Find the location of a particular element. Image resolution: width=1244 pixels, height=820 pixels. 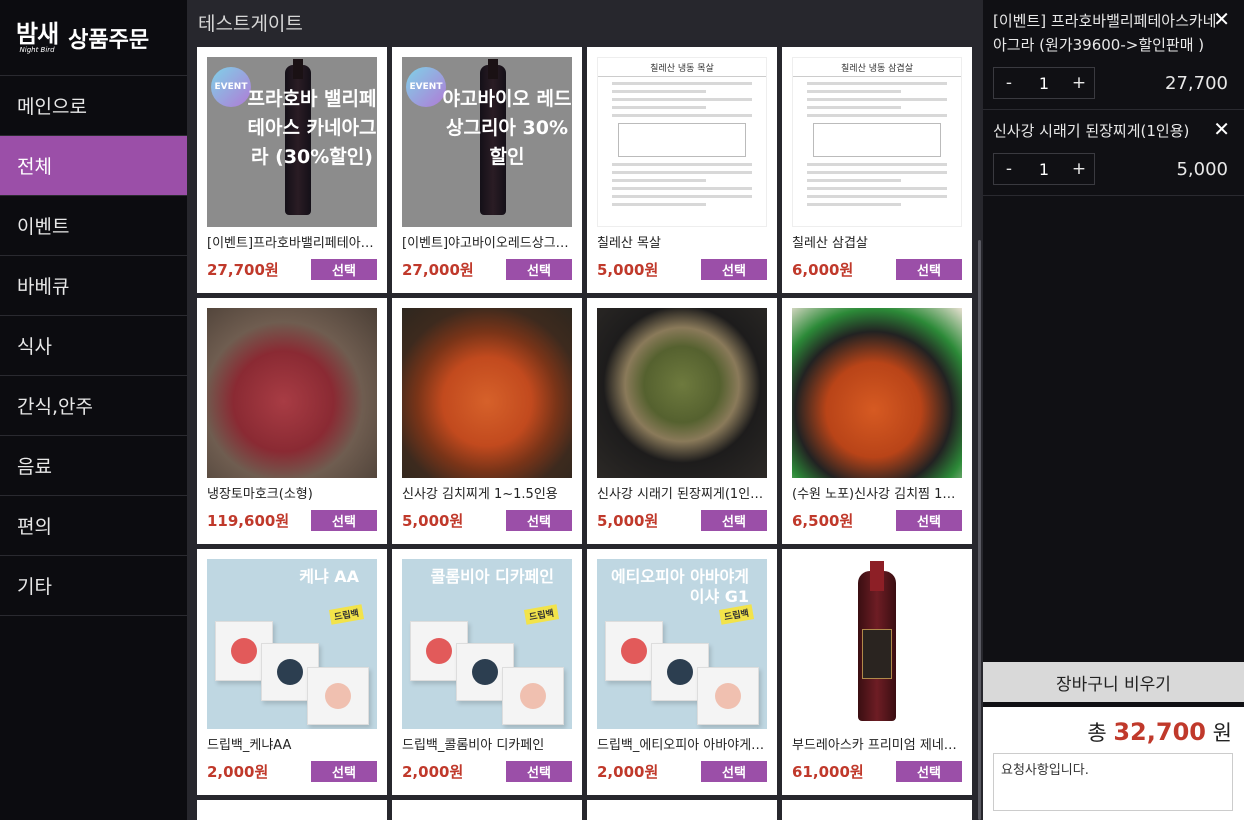

product-scrollbar is located at coordinates (979, 410).